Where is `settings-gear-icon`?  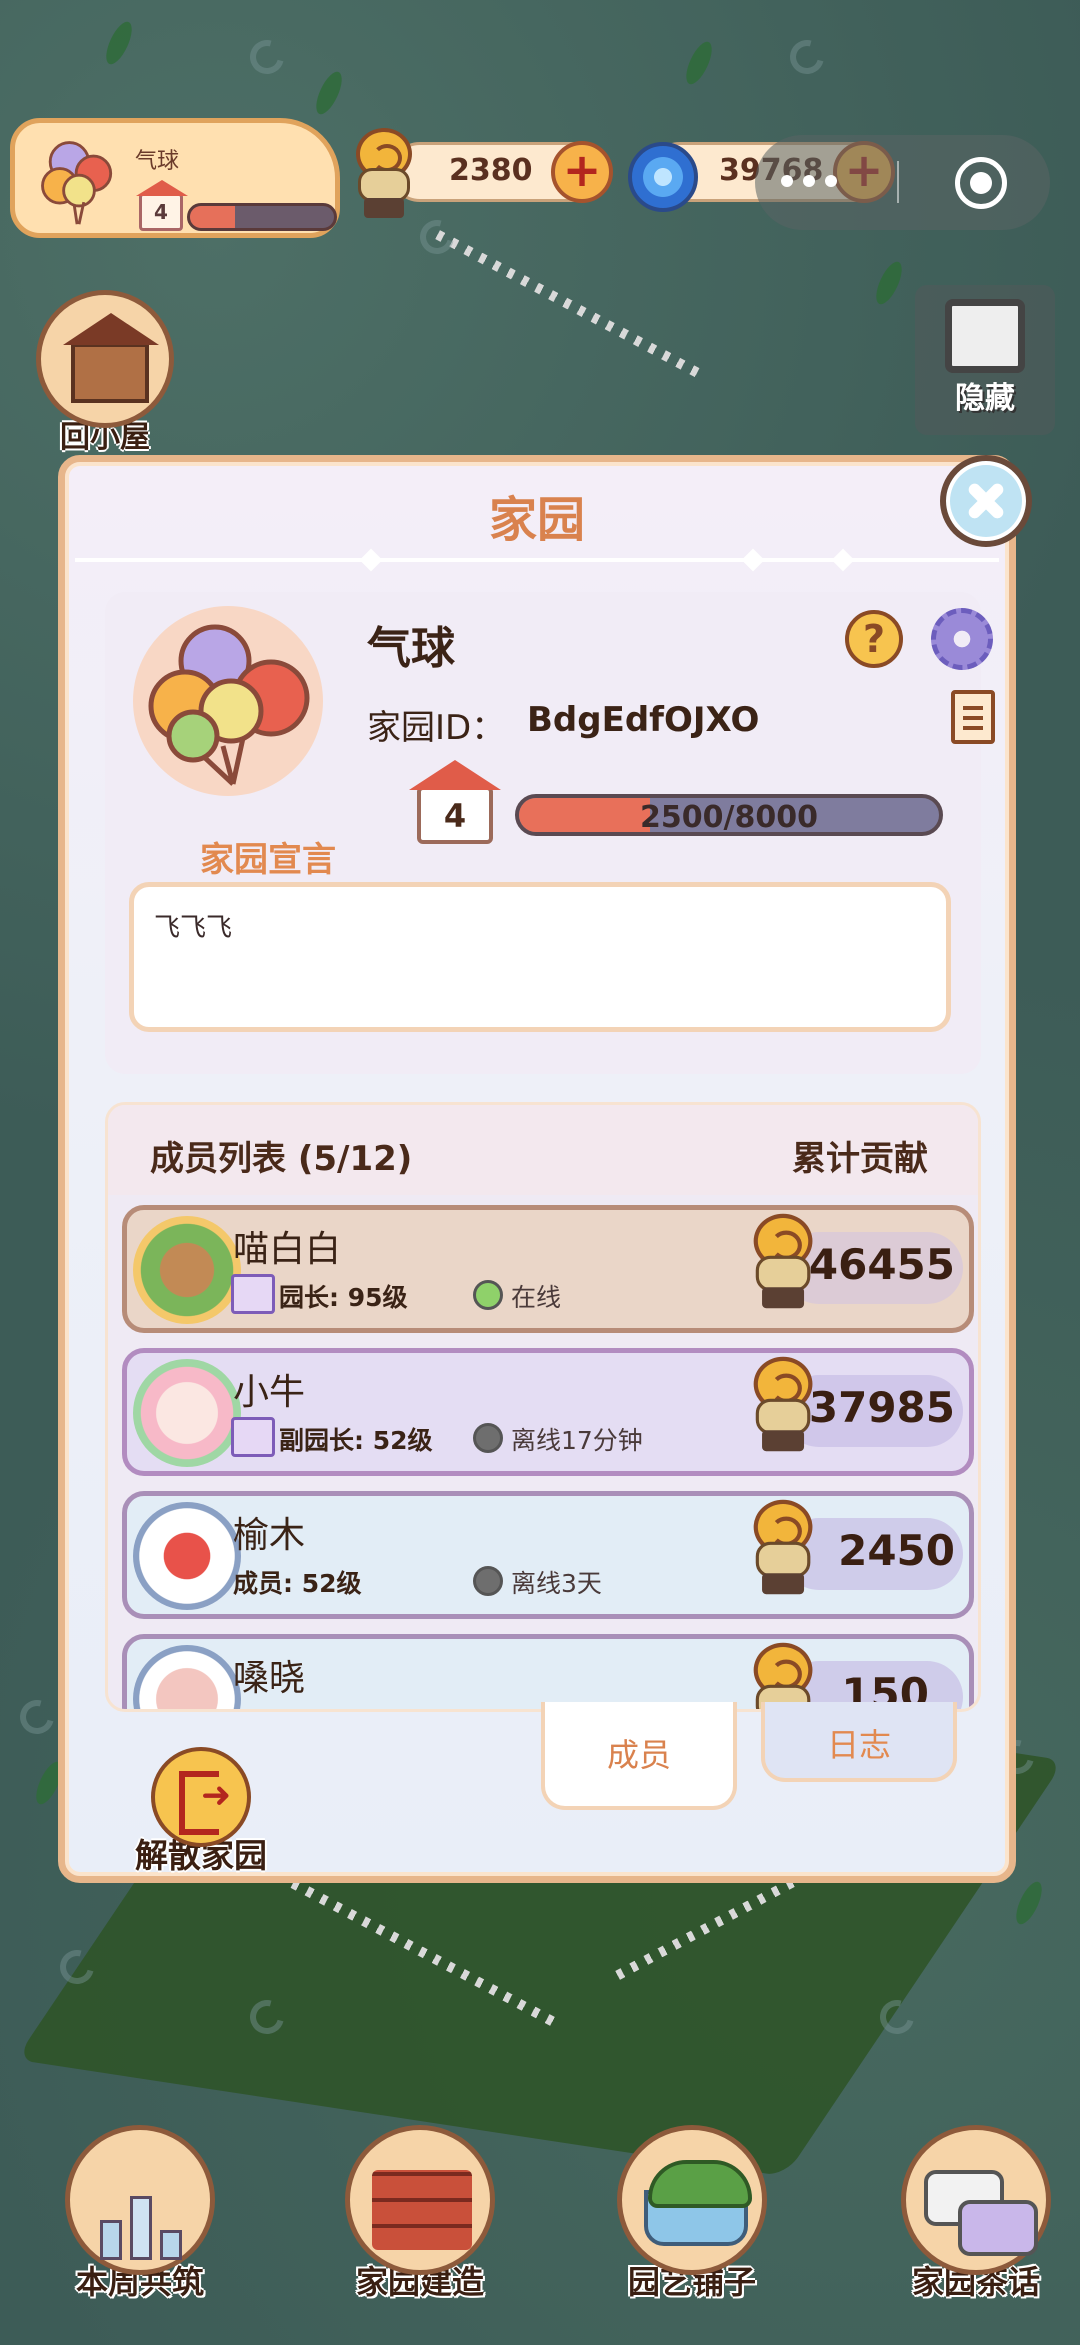 settings-gear-icon is located at coordinates (962, 639).